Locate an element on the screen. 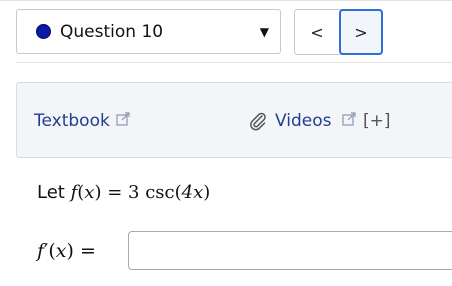  section-divider is located at coordinates (234, 62).